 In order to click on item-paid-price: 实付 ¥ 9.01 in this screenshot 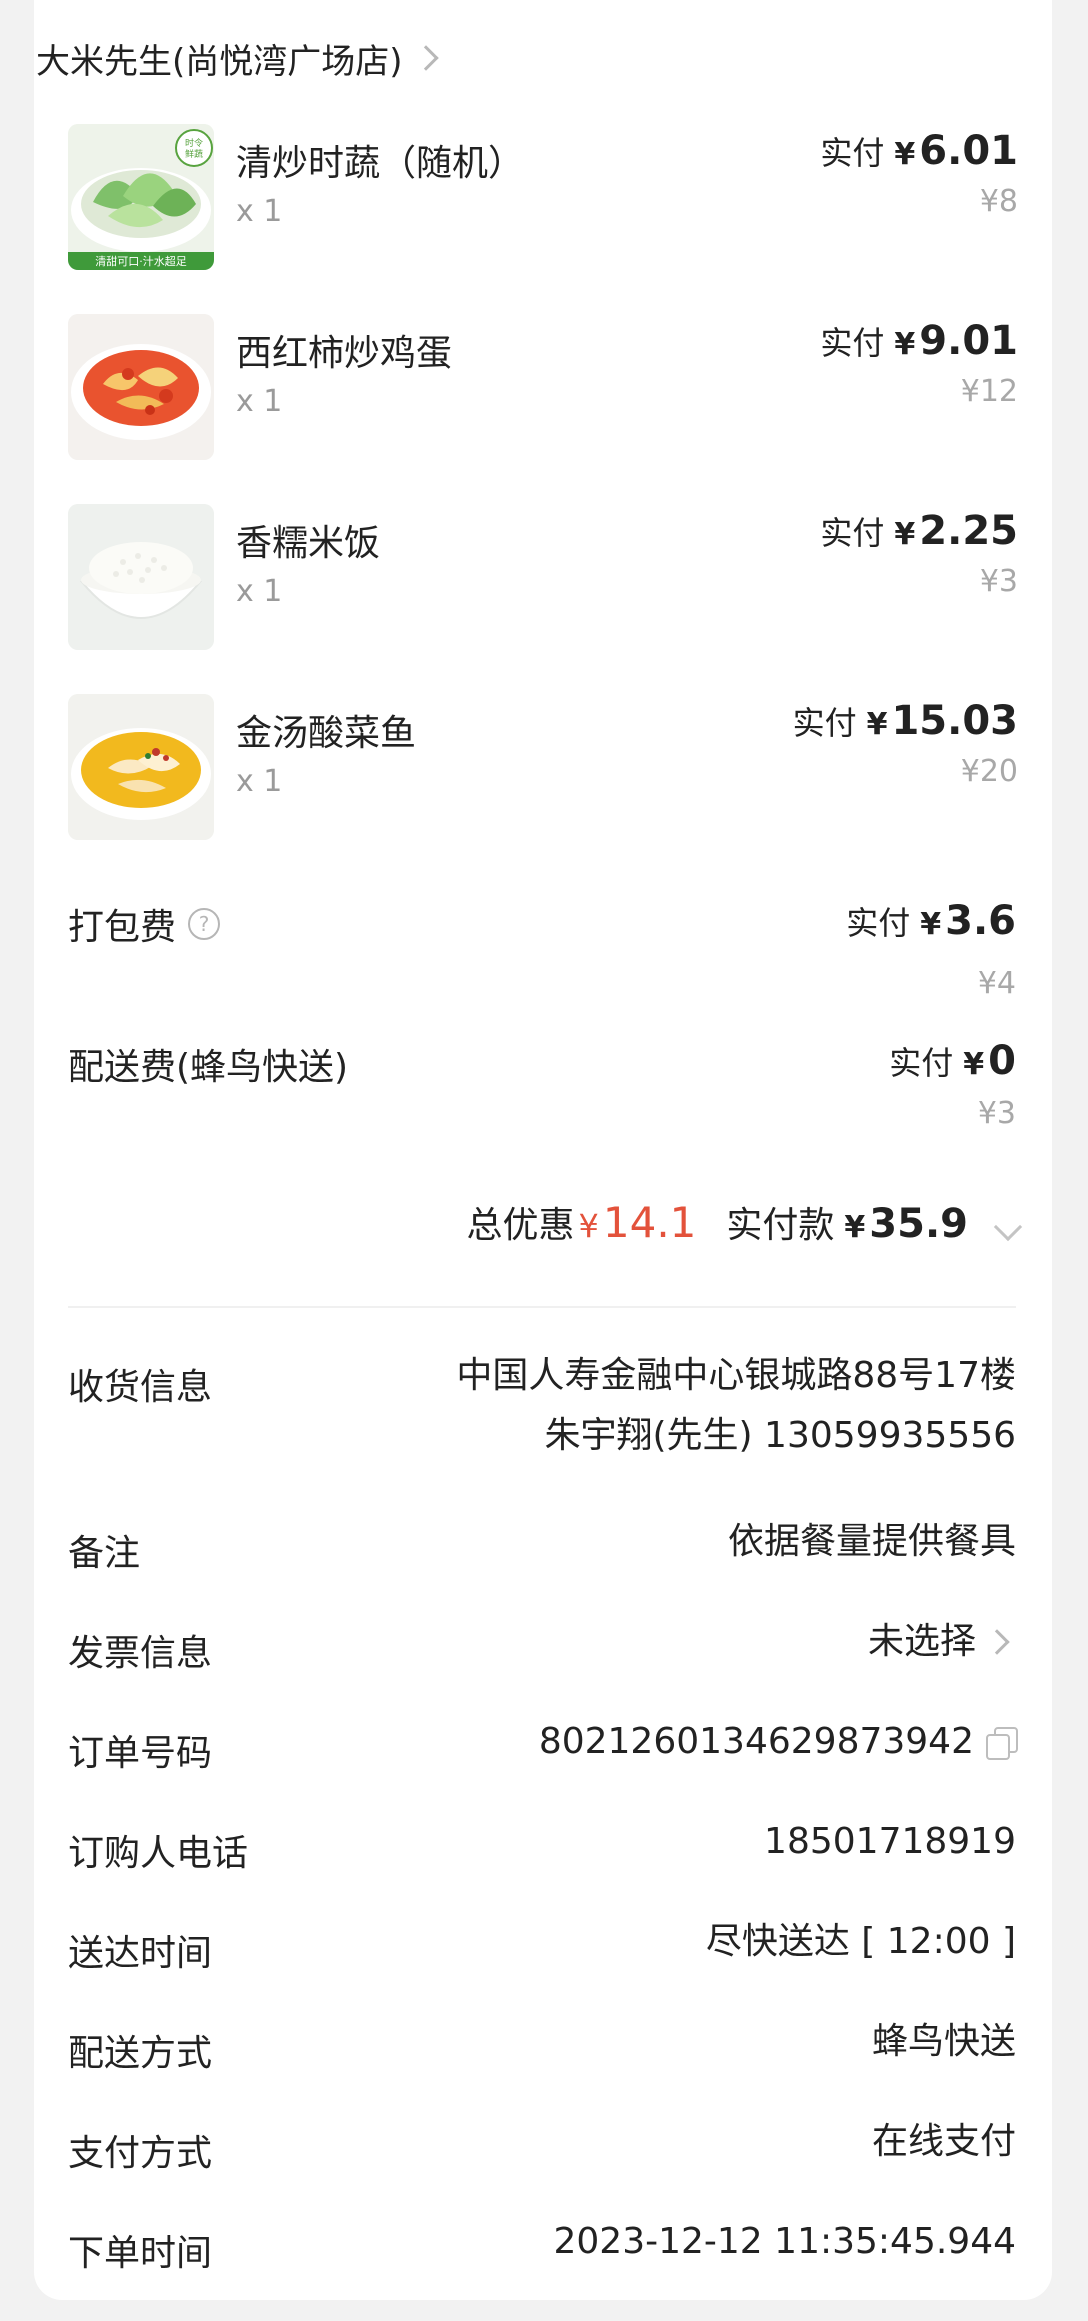, I will do `click(919, 341)`.